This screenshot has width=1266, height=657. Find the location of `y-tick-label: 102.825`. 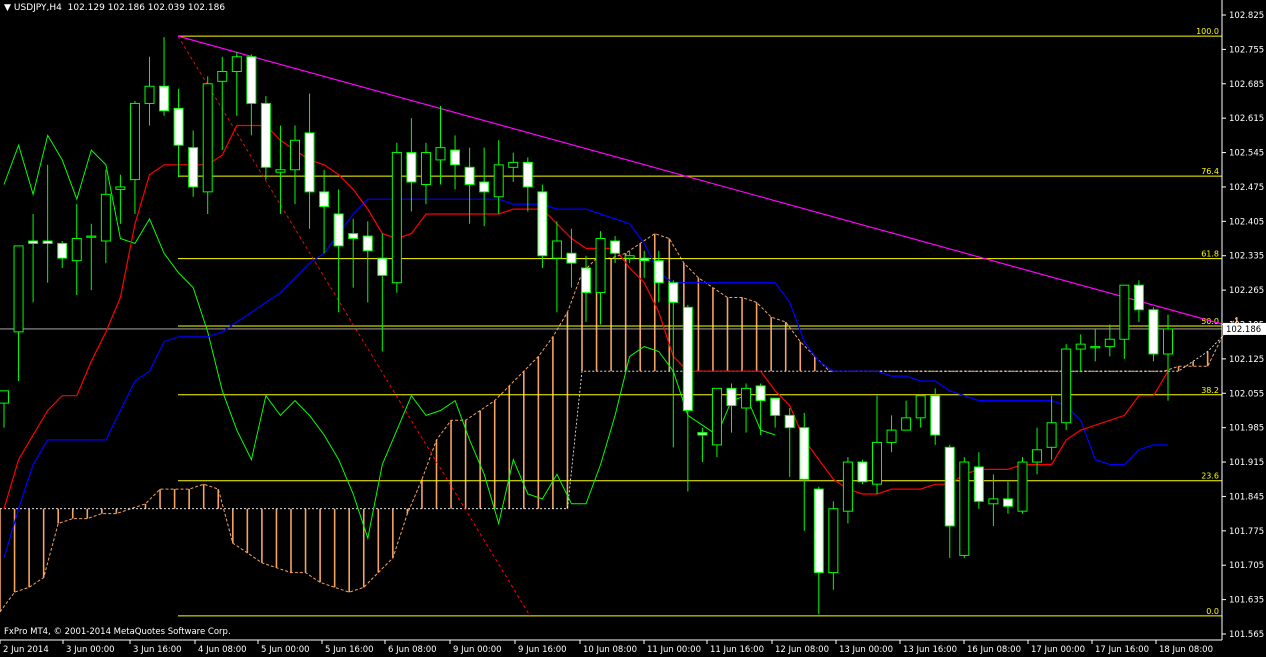

y-tick-label: 102.825 is located at coordinates (1246, 16).